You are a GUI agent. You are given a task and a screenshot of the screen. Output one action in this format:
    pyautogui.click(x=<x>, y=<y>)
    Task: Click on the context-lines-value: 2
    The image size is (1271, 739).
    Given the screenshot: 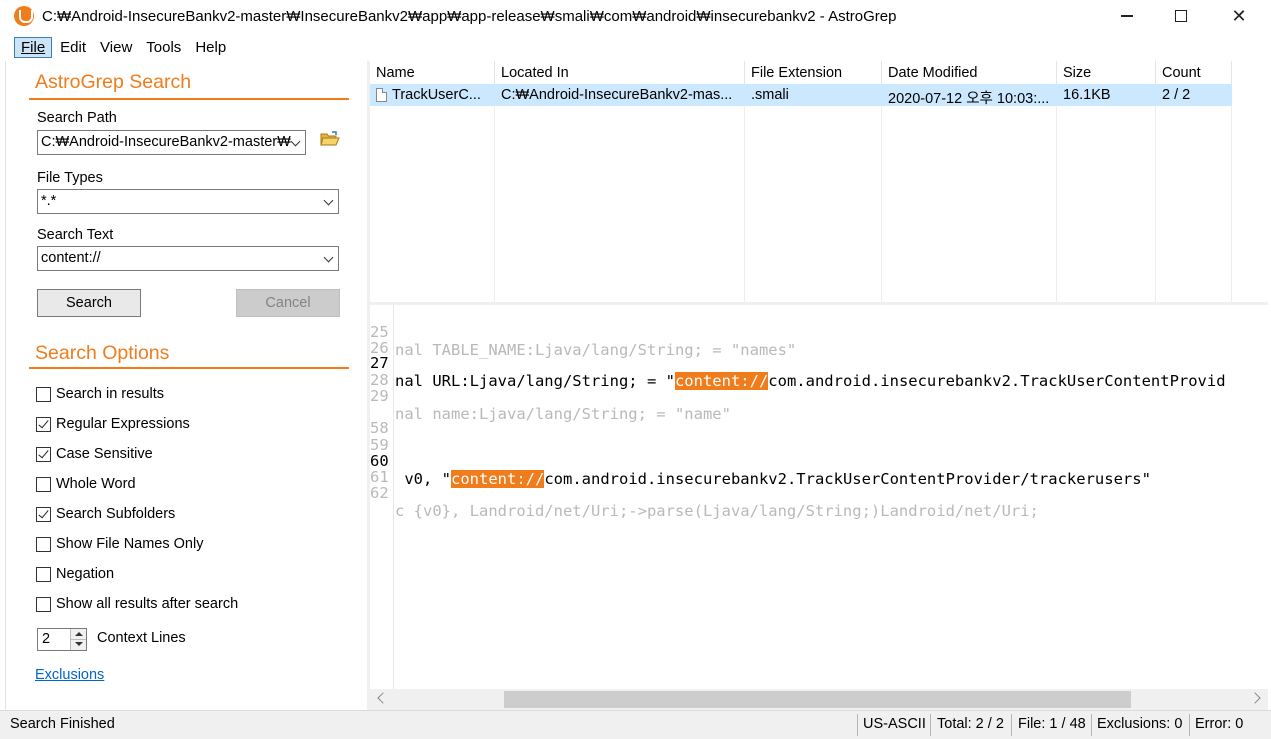 What is the action you would take?
    pyautogui.click(x=46, y=639)
    